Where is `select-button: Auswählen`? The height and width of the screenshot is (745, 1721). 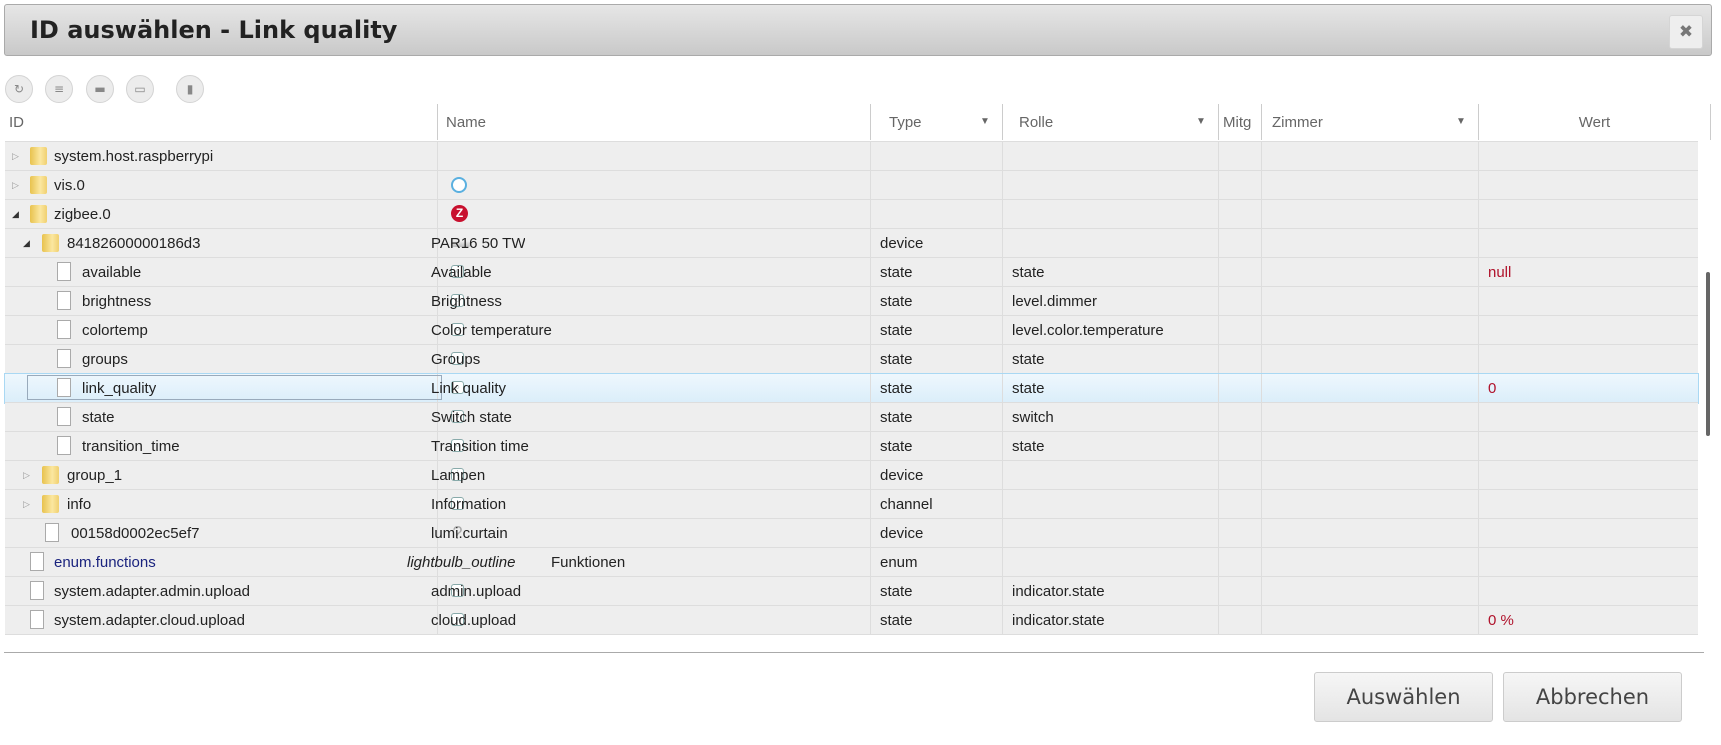 select-button: Auswählen is located at coordinates (1403, 697).